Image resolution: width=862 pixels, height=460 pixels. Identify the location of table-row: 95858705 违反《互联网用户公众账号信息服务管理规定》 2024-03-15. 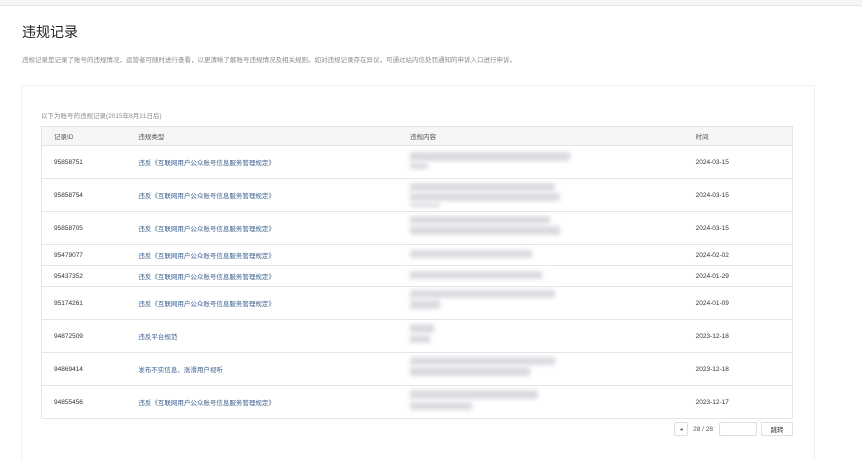
(417, 228).